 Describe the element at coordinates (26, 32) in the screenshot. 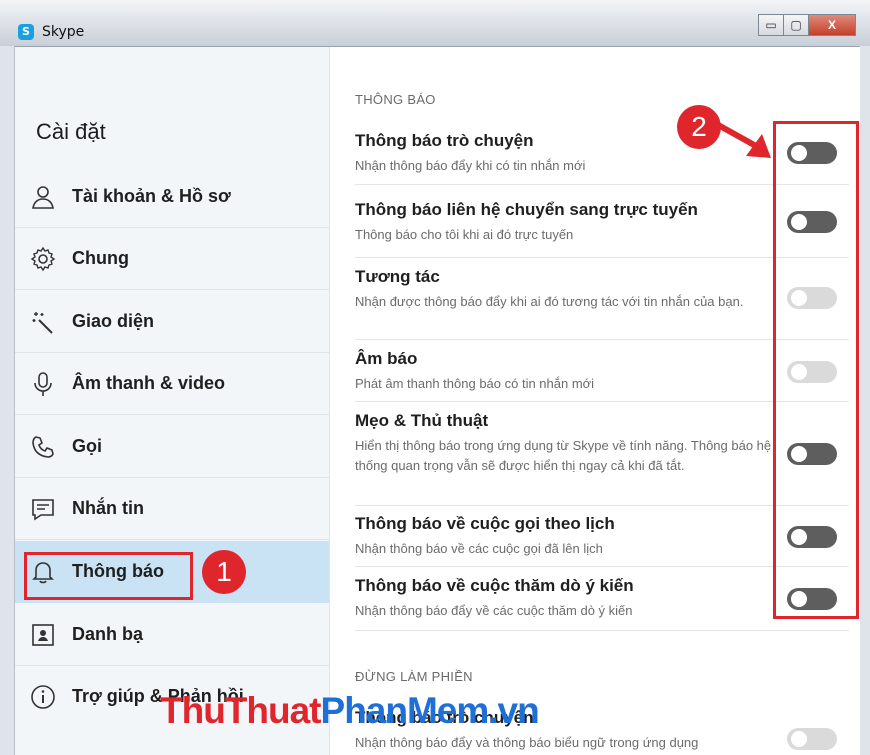

I see `skype-logo-icon: S` at that location.